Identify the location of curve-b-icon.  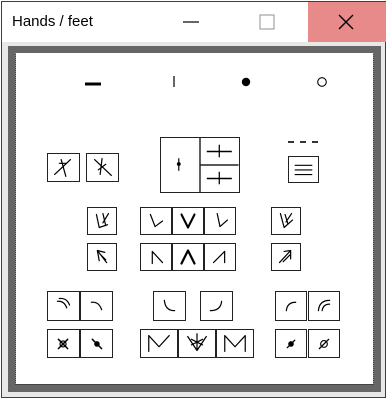
(96, 306).